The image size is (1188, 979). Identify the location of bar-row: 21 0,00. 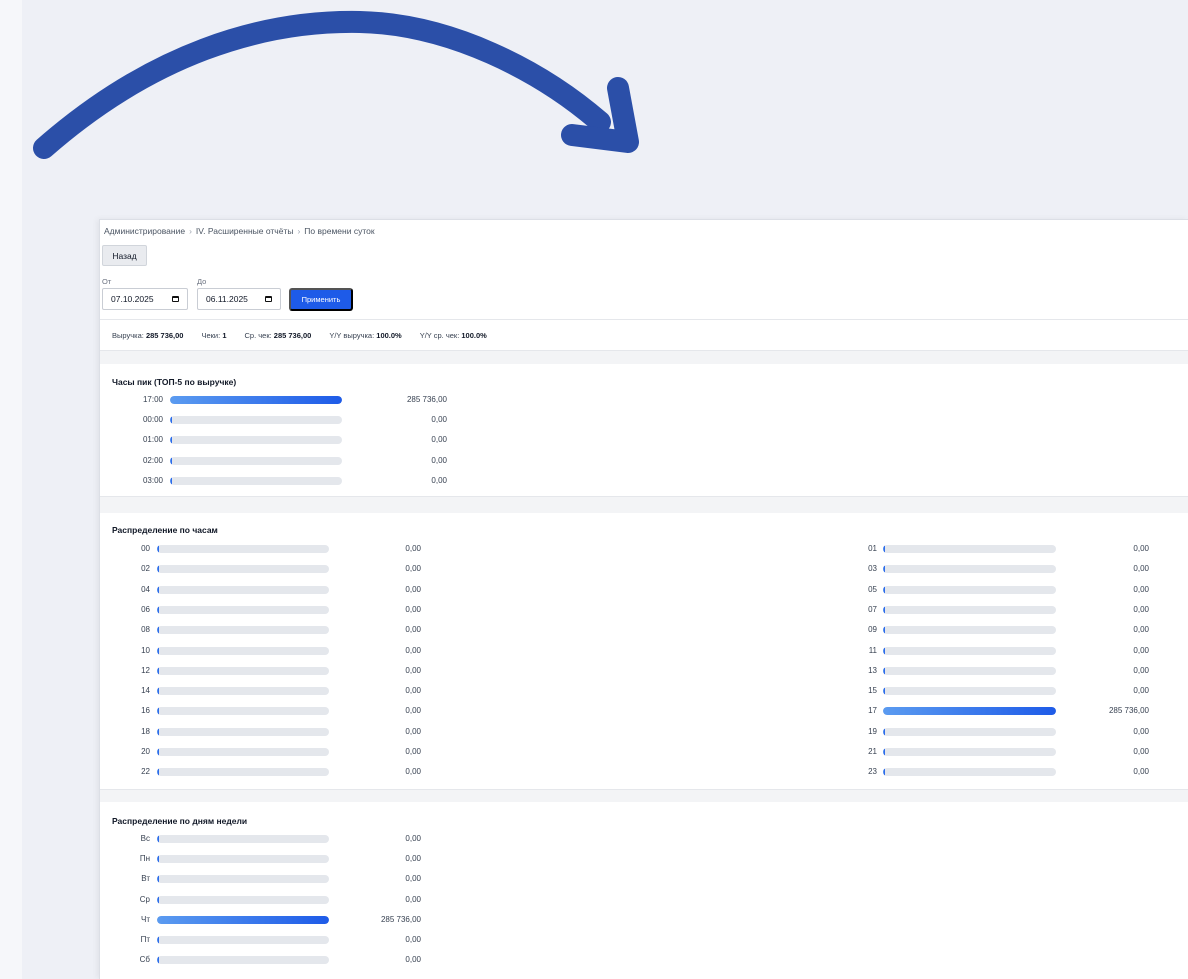
(644, 752).